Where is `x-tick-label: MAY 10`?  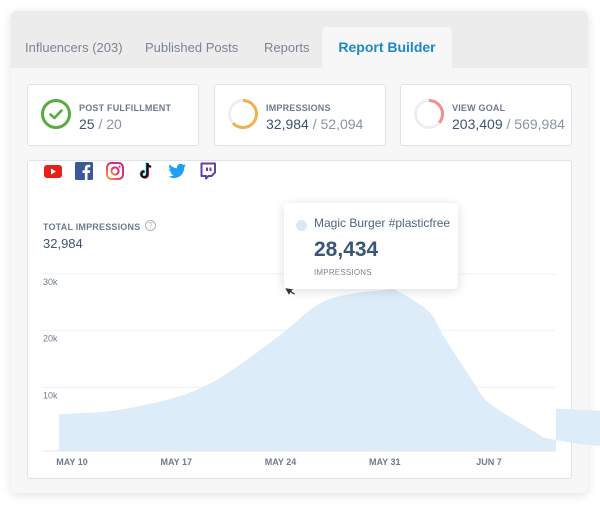 x-tick-label: MAY 10 is located at coordinates (72, 462).